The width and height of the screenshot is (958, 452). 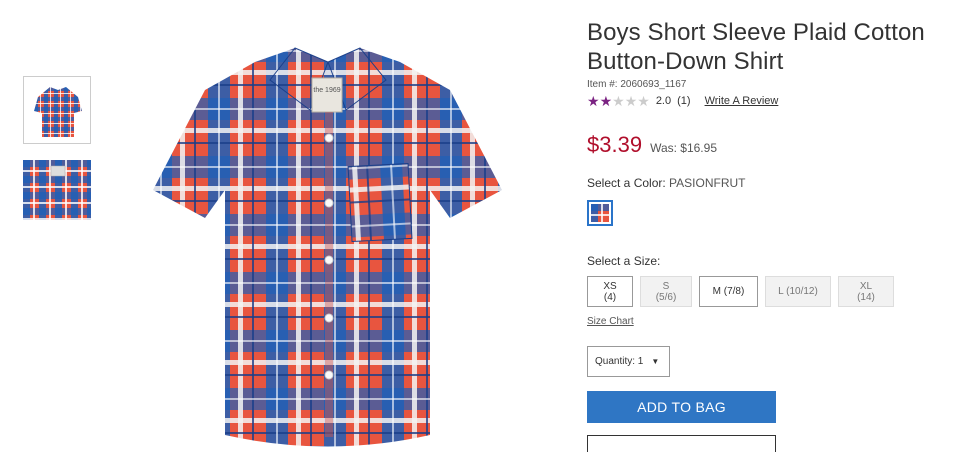 What do you see at coordinates (610, 321) in the screenshot?
I see `size-chart-link: Size Chart` at bounding box center [610, 321].